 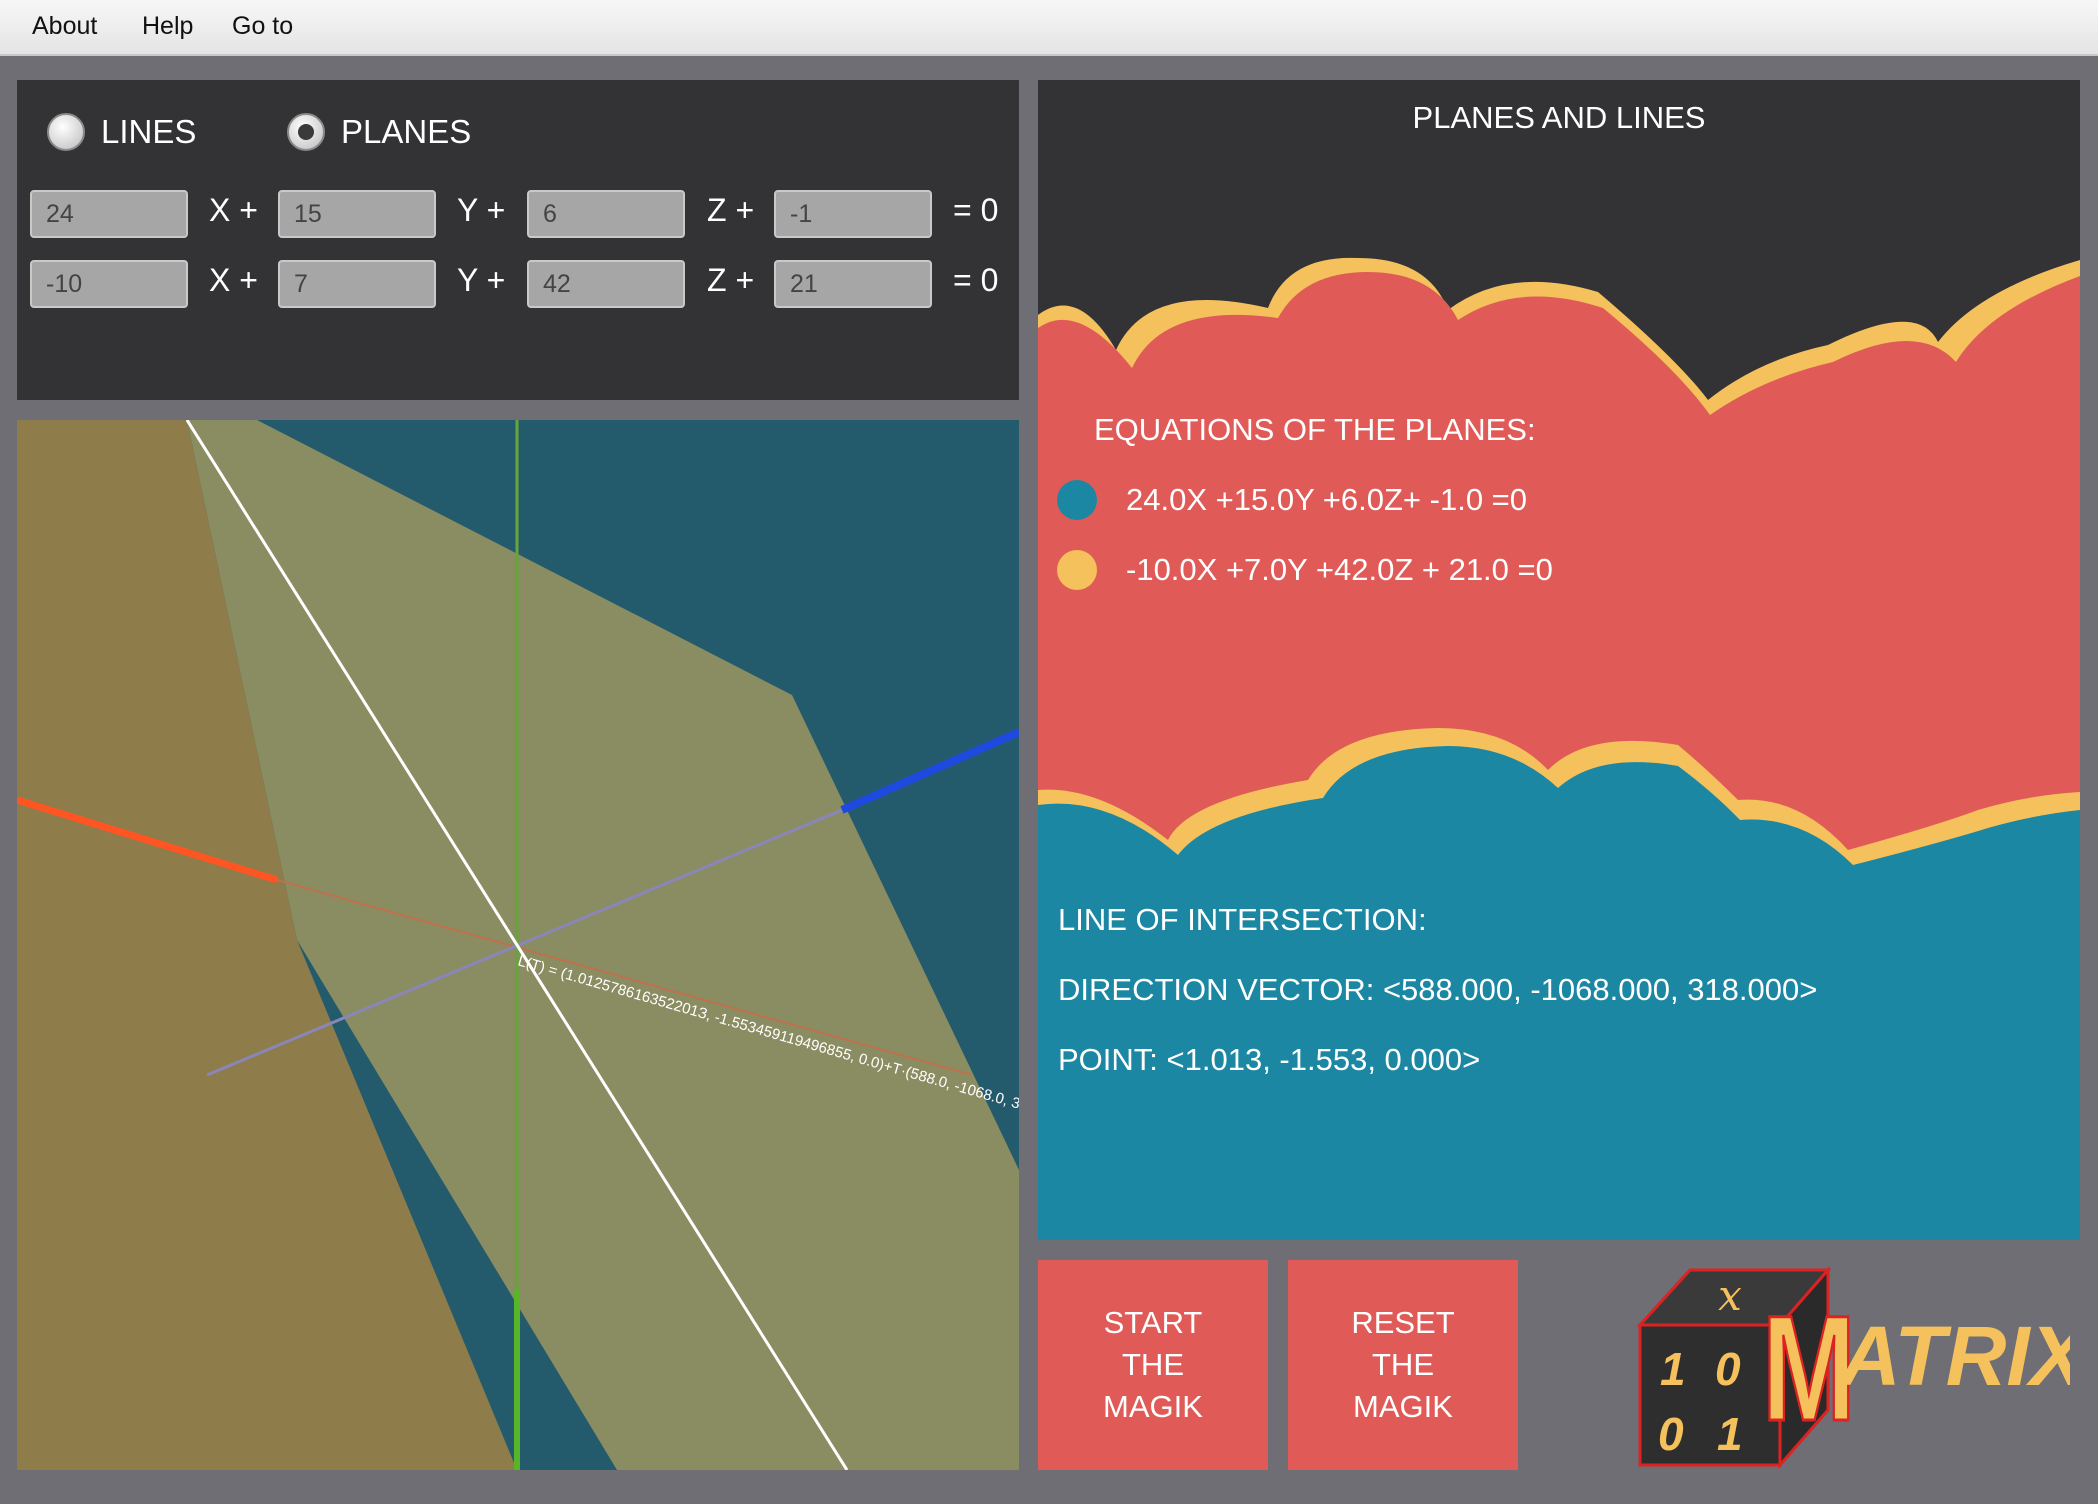 I want to click on planes-radio: PLANES, so click(x=379, y=132).